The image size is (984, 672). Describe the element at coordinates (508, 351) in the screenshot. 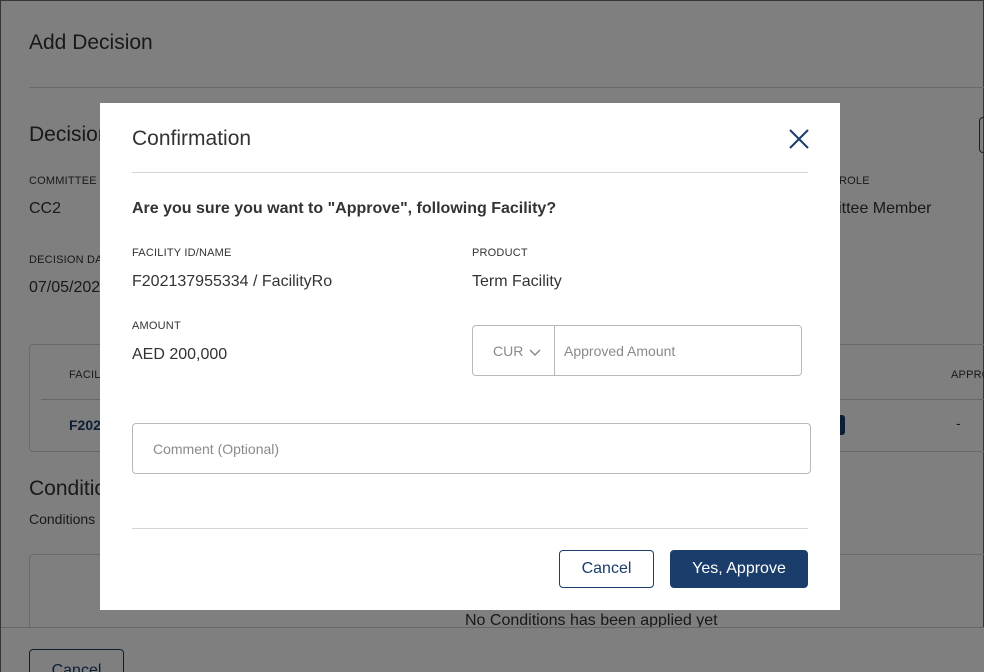

I see `currency-select-value: CUR` at that location.